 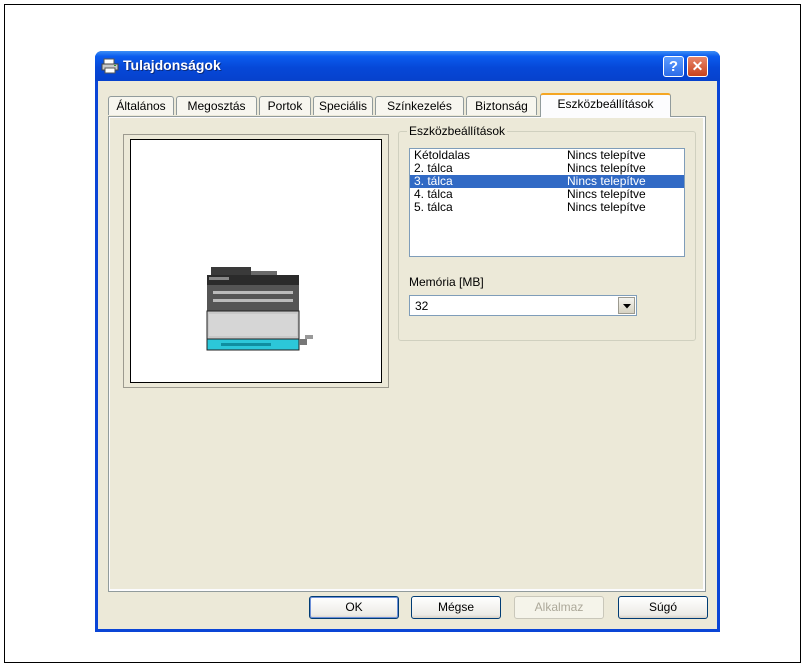 I want to click on tab-device-settings: Eszközbeállítások, so click(x=605, y=105).